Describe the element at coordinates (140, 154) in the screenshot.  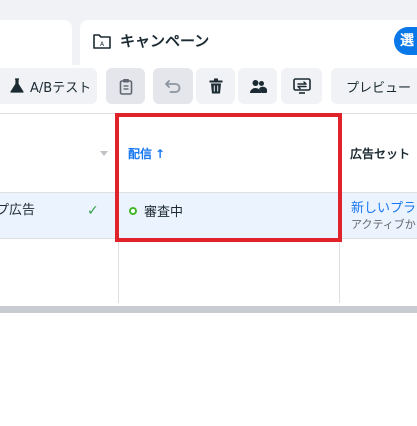
I see `delivery-header-label: 配信` at that location.